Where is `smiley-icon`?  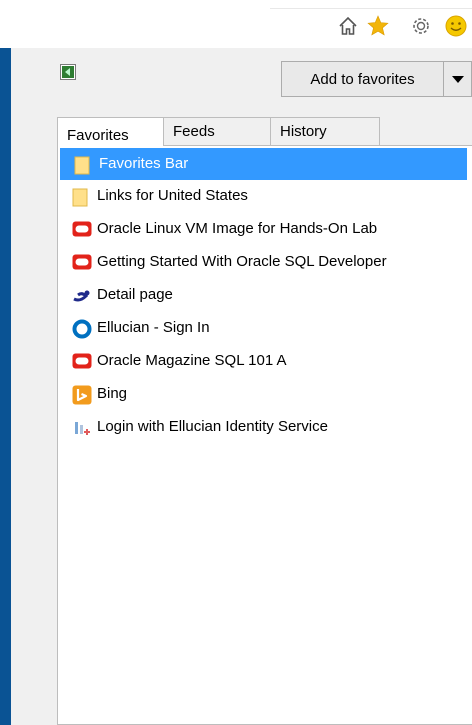 smiley-icon is located at coordinates (456, 26).